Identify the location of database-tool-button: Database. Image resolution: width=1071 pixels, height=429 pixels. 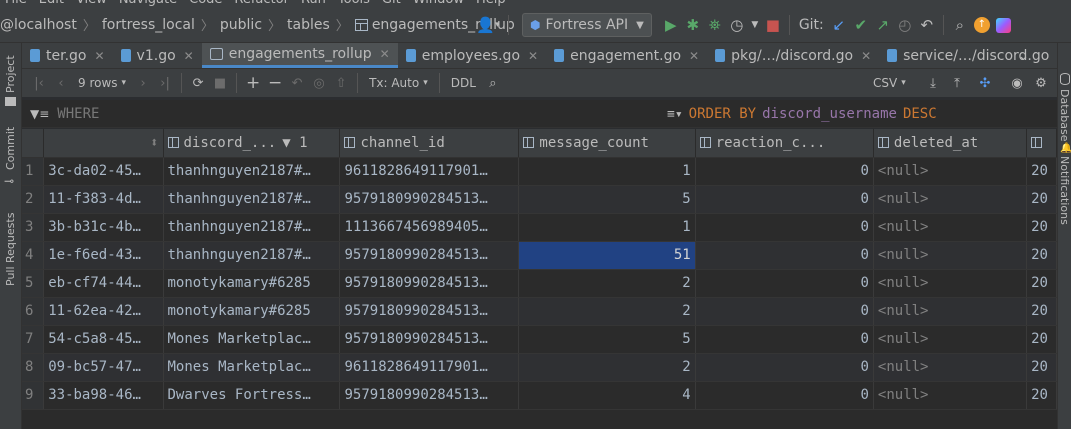
(1064, 115).